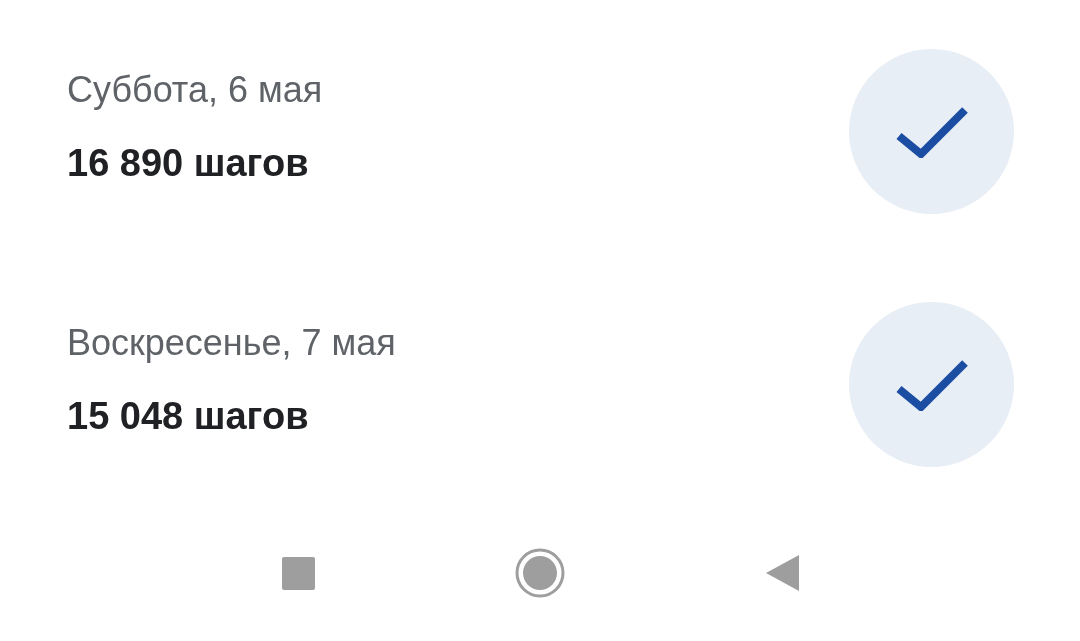 The width and height of the screenshot is (1080, 641). I want to click on step-count: 15 048 шагов, so click(188, 416).